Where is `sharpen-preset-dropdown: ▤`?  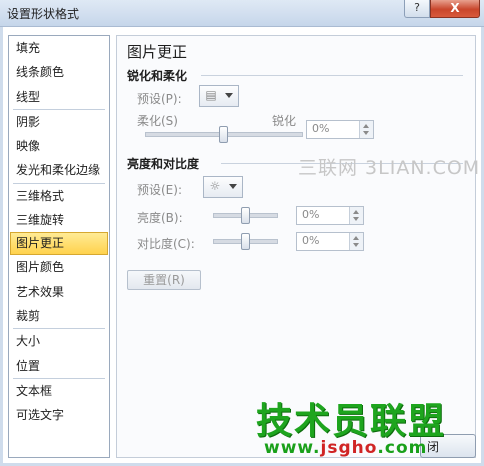
sharpen-preset-dropdown: ▤ is located at coordinates (219, 96).